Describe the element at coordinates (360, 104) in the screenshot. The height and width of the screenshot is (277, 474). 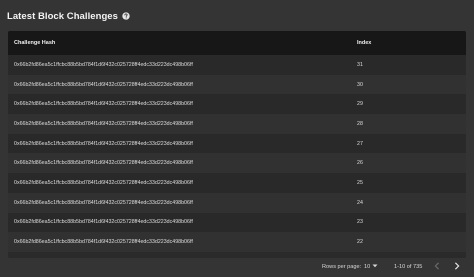
I see `index-cell: 29` at that location.